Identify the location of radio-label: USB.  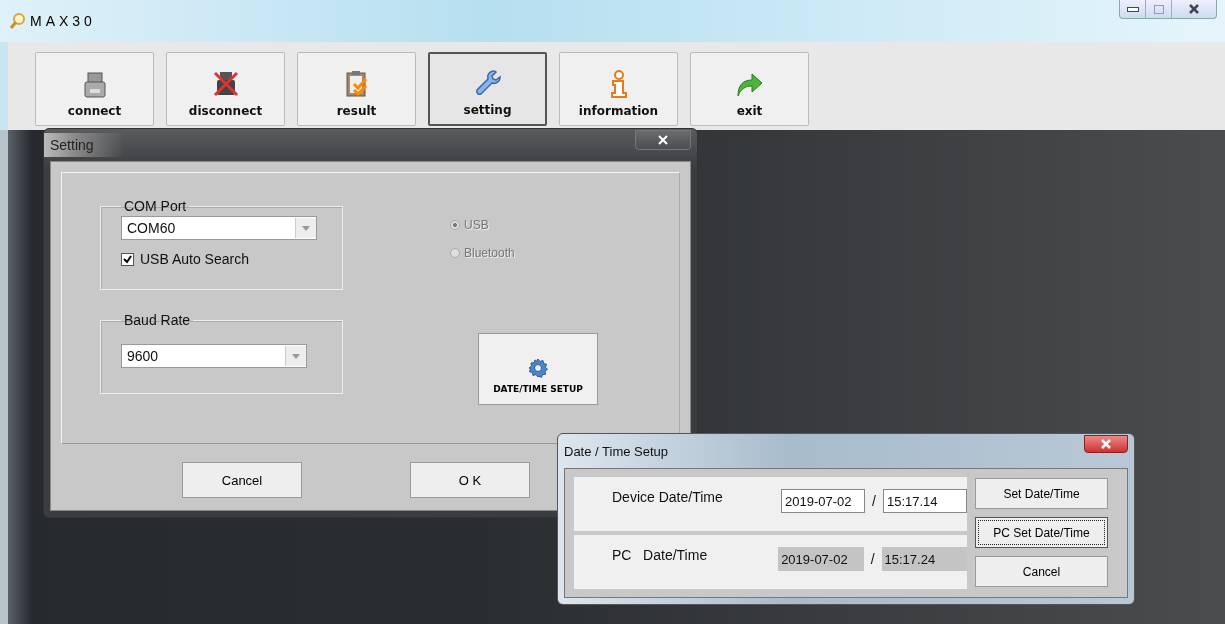
(476, 225).